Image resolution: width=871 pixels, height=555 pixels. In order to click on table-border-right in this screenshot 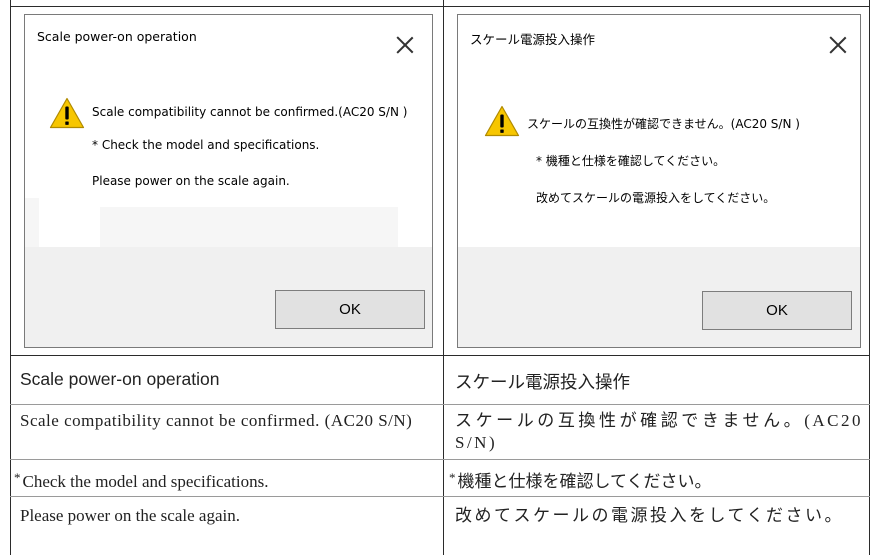, I will do `click(869, 277)`.